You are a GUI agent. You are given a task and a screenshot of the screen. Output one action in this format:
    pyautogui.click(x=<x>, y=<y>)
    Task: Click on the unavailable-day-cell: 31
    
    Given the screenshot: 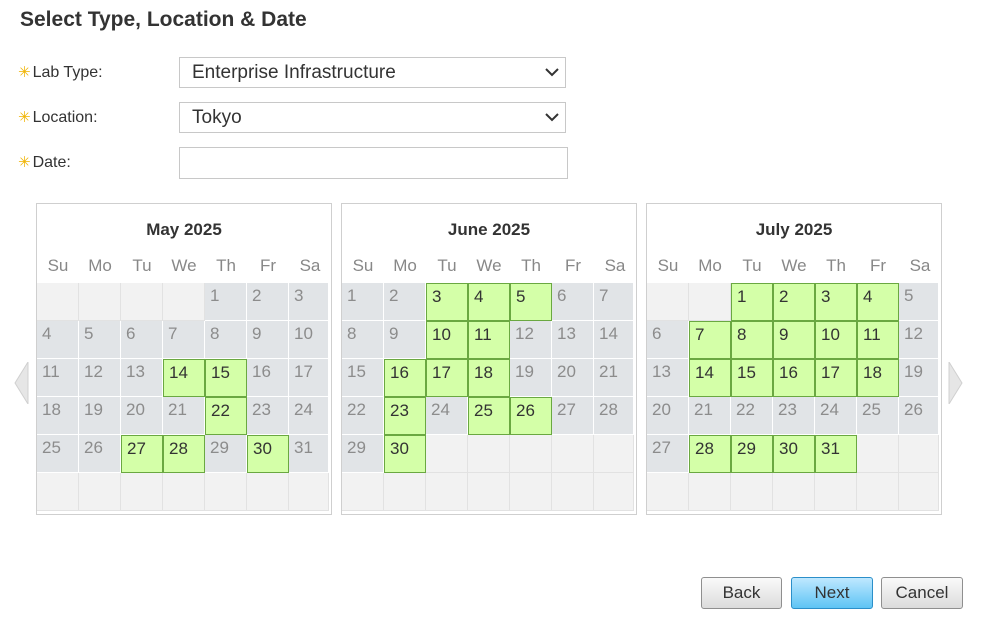 What is the action you would take?
    pyautogui.click(x=309, y=454)
    